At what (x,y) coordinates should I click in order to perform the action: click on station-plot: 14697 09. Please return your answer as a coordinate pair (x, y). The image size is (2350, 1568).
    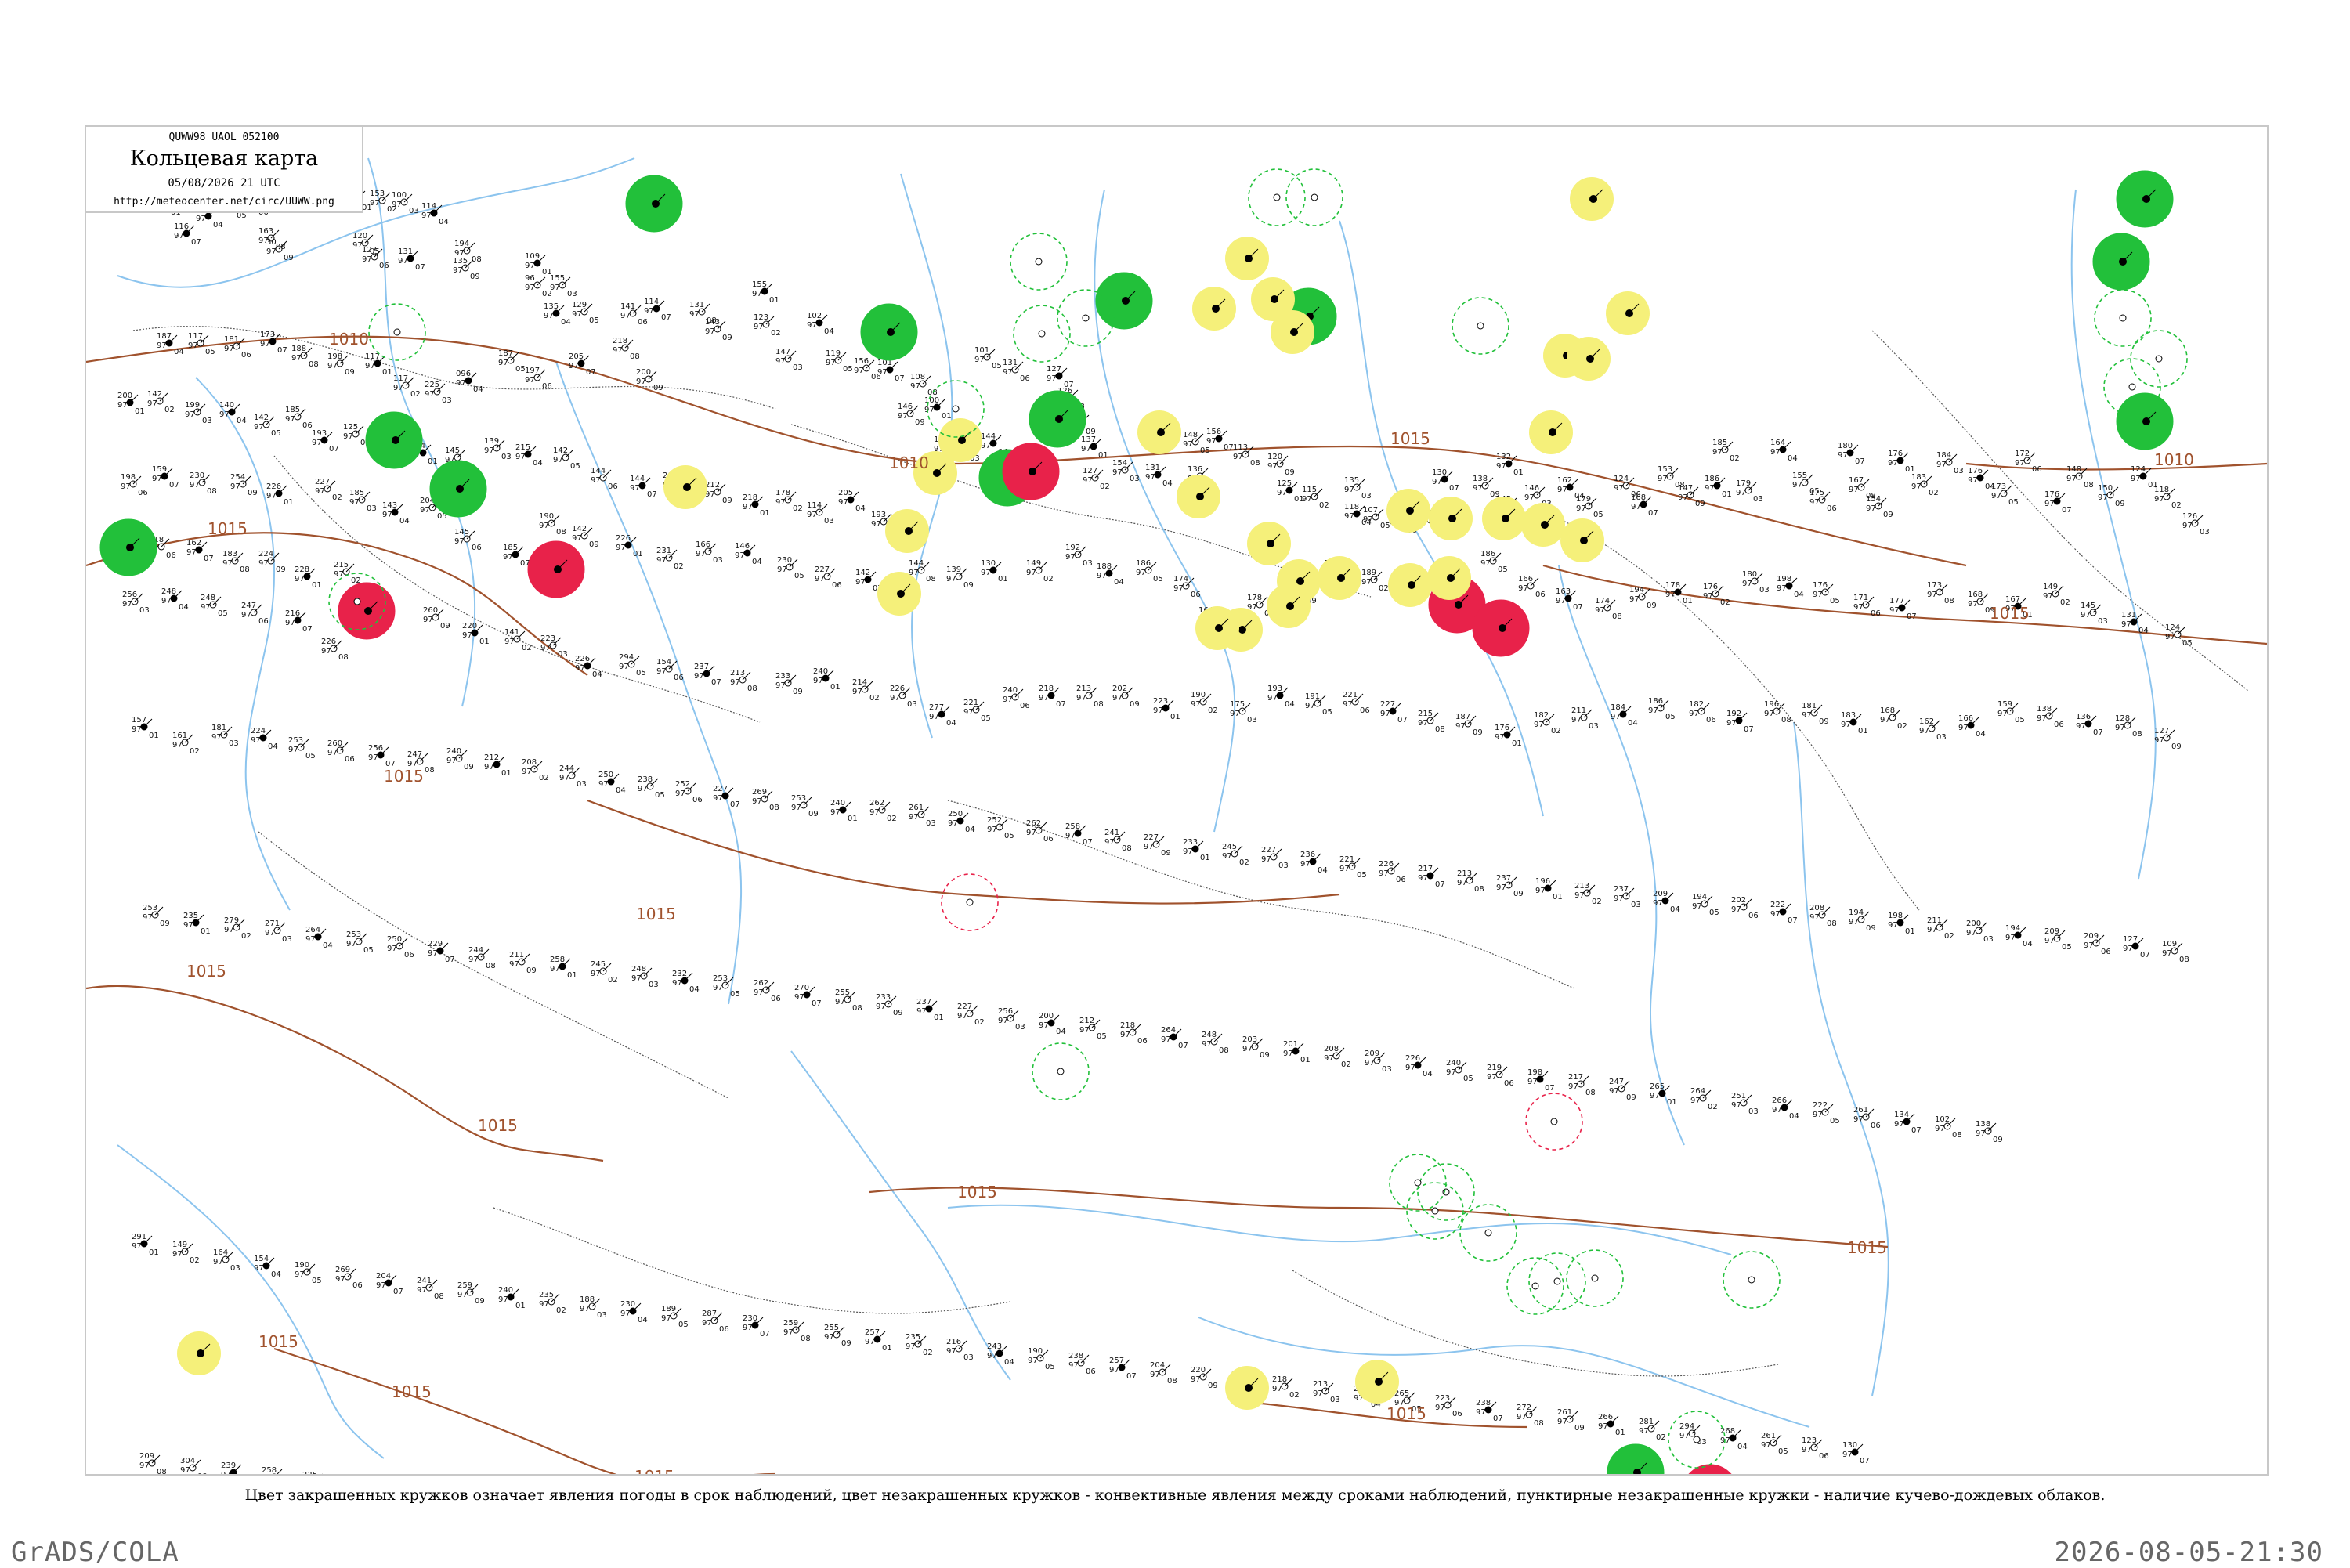
    Looking at the image, I should click on (911, 415).